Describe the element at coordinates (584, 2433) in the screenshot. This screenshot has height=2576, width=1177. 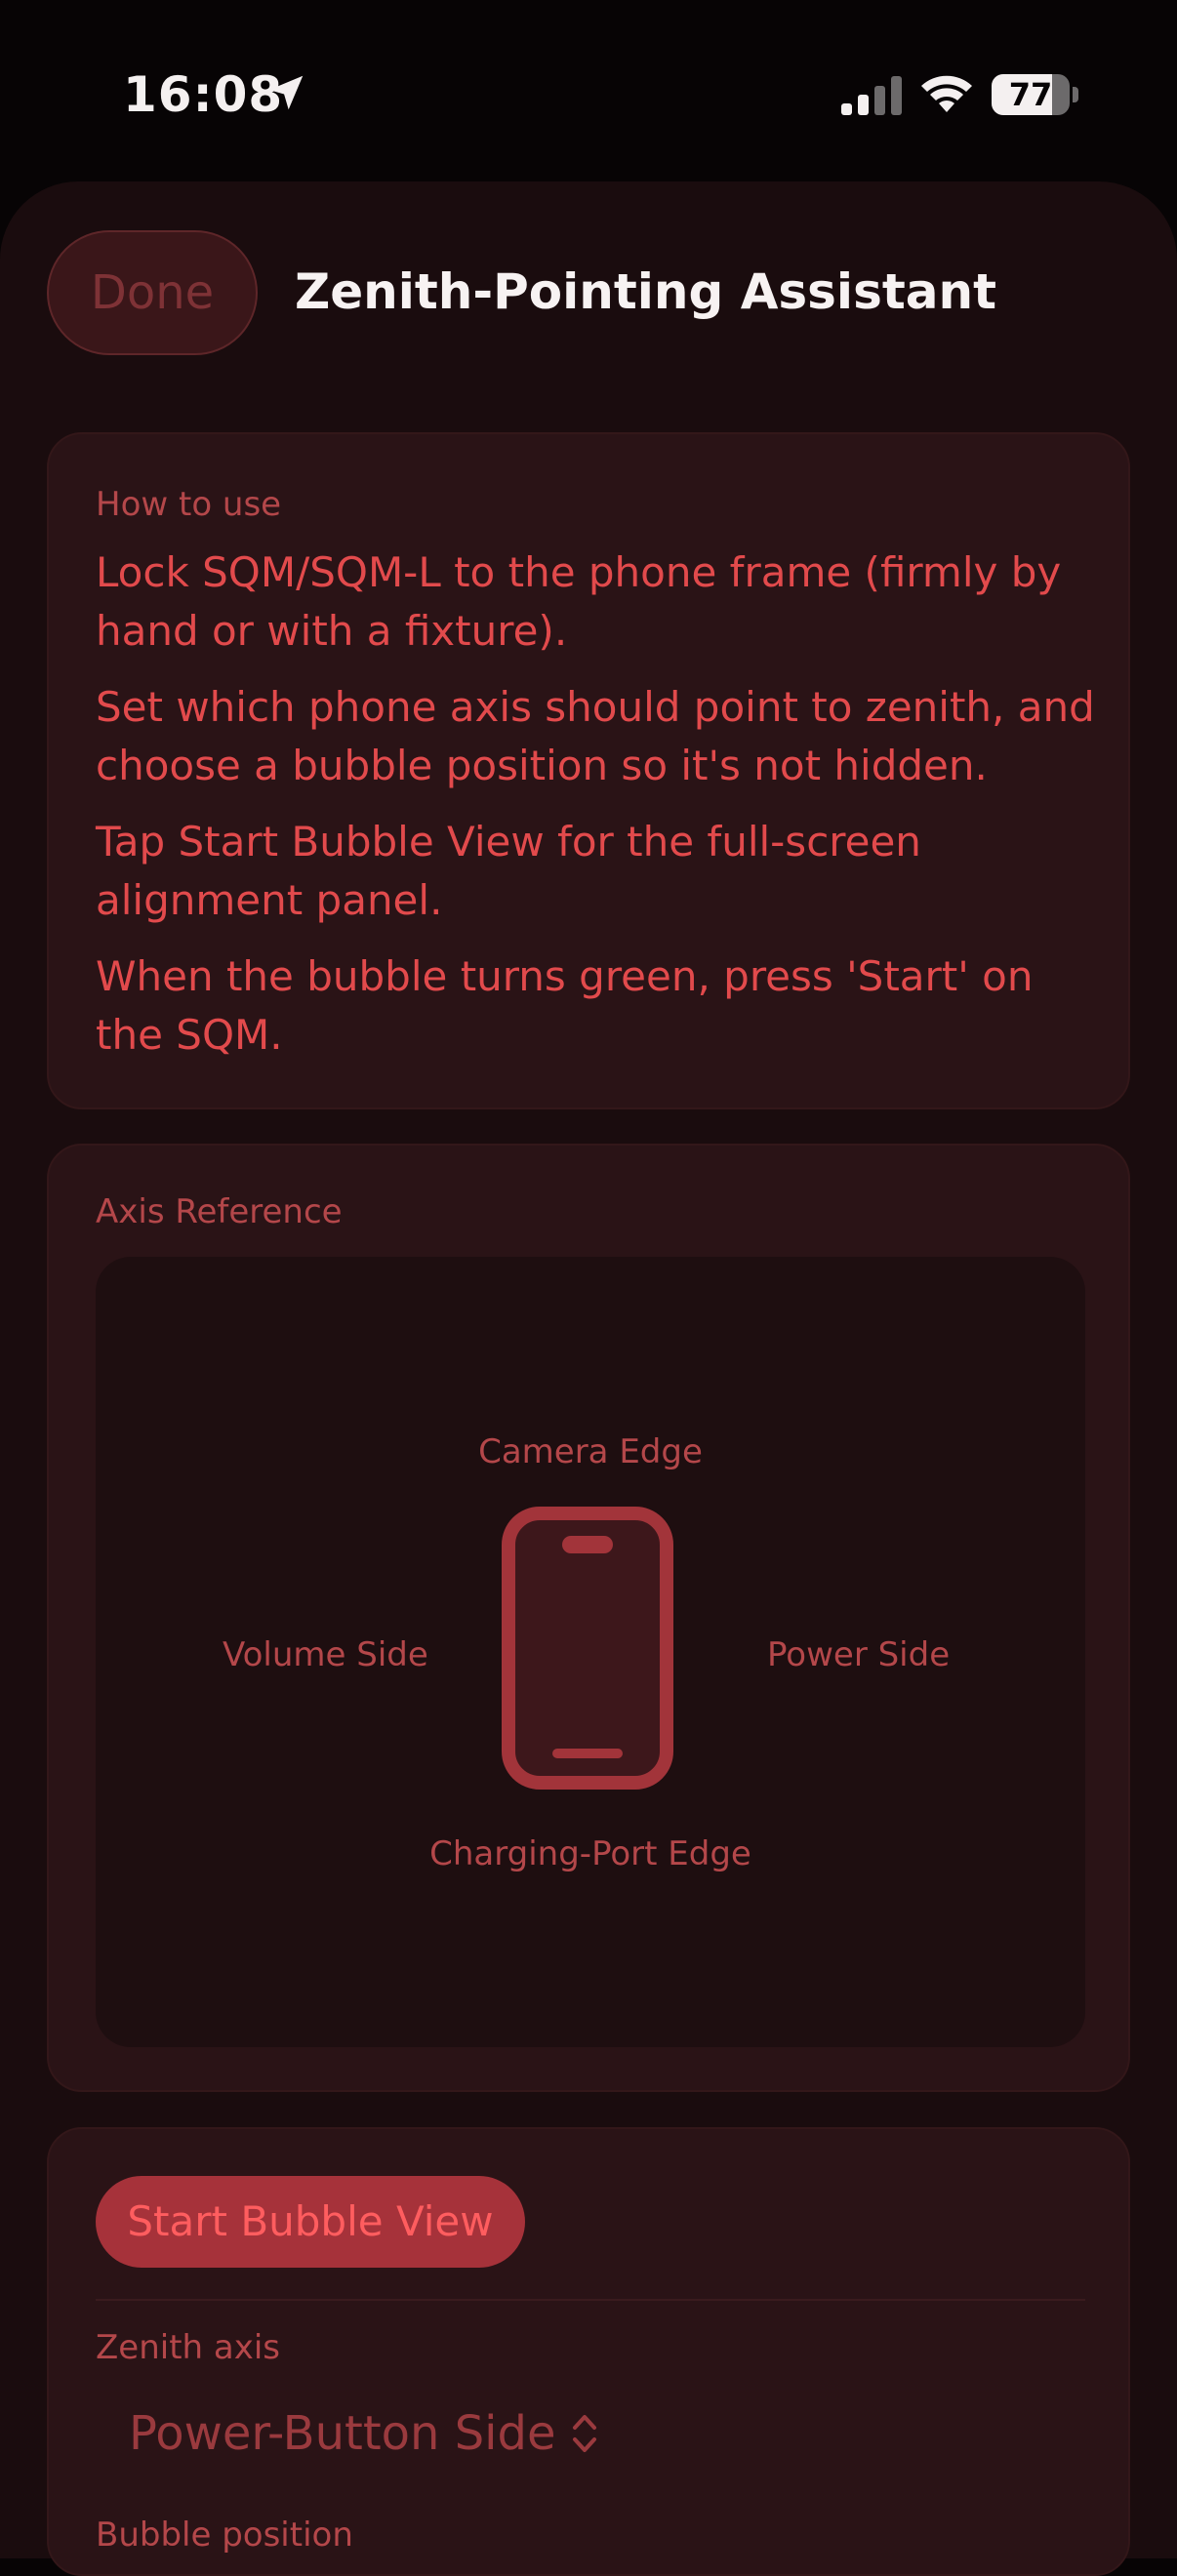
I see `chevron-up-down-icon` at that location.